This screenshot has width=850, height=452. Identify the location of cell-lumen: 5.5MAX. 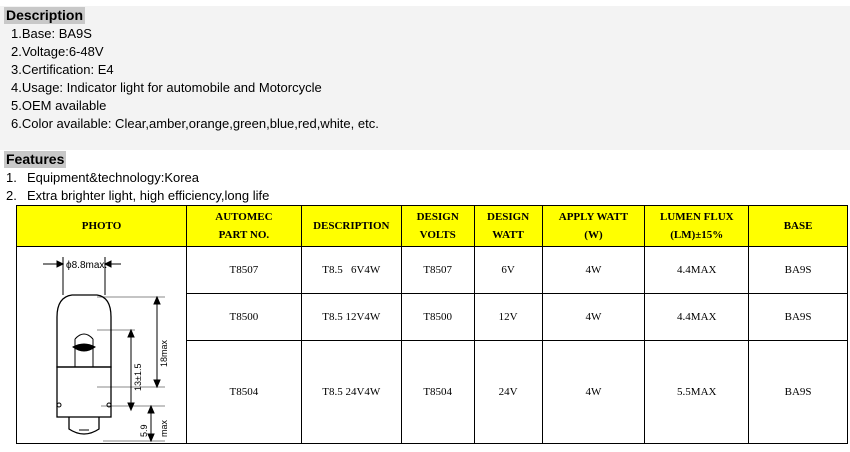
(697, 392).